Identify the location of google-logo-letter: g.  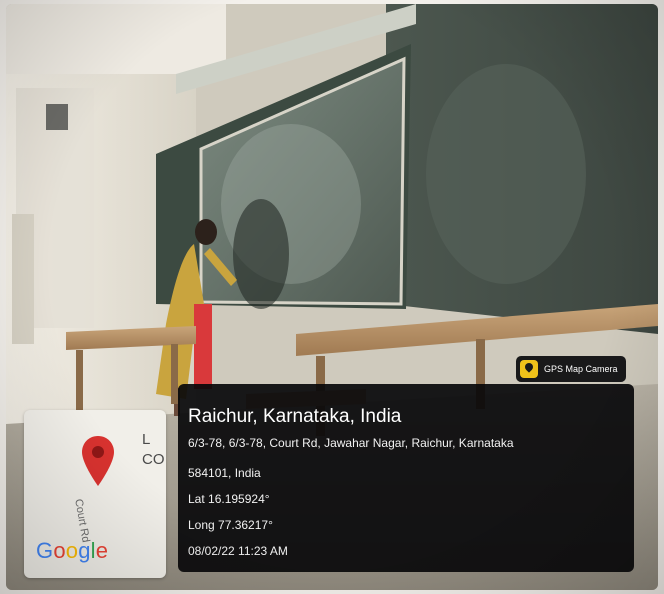
(84, 550).